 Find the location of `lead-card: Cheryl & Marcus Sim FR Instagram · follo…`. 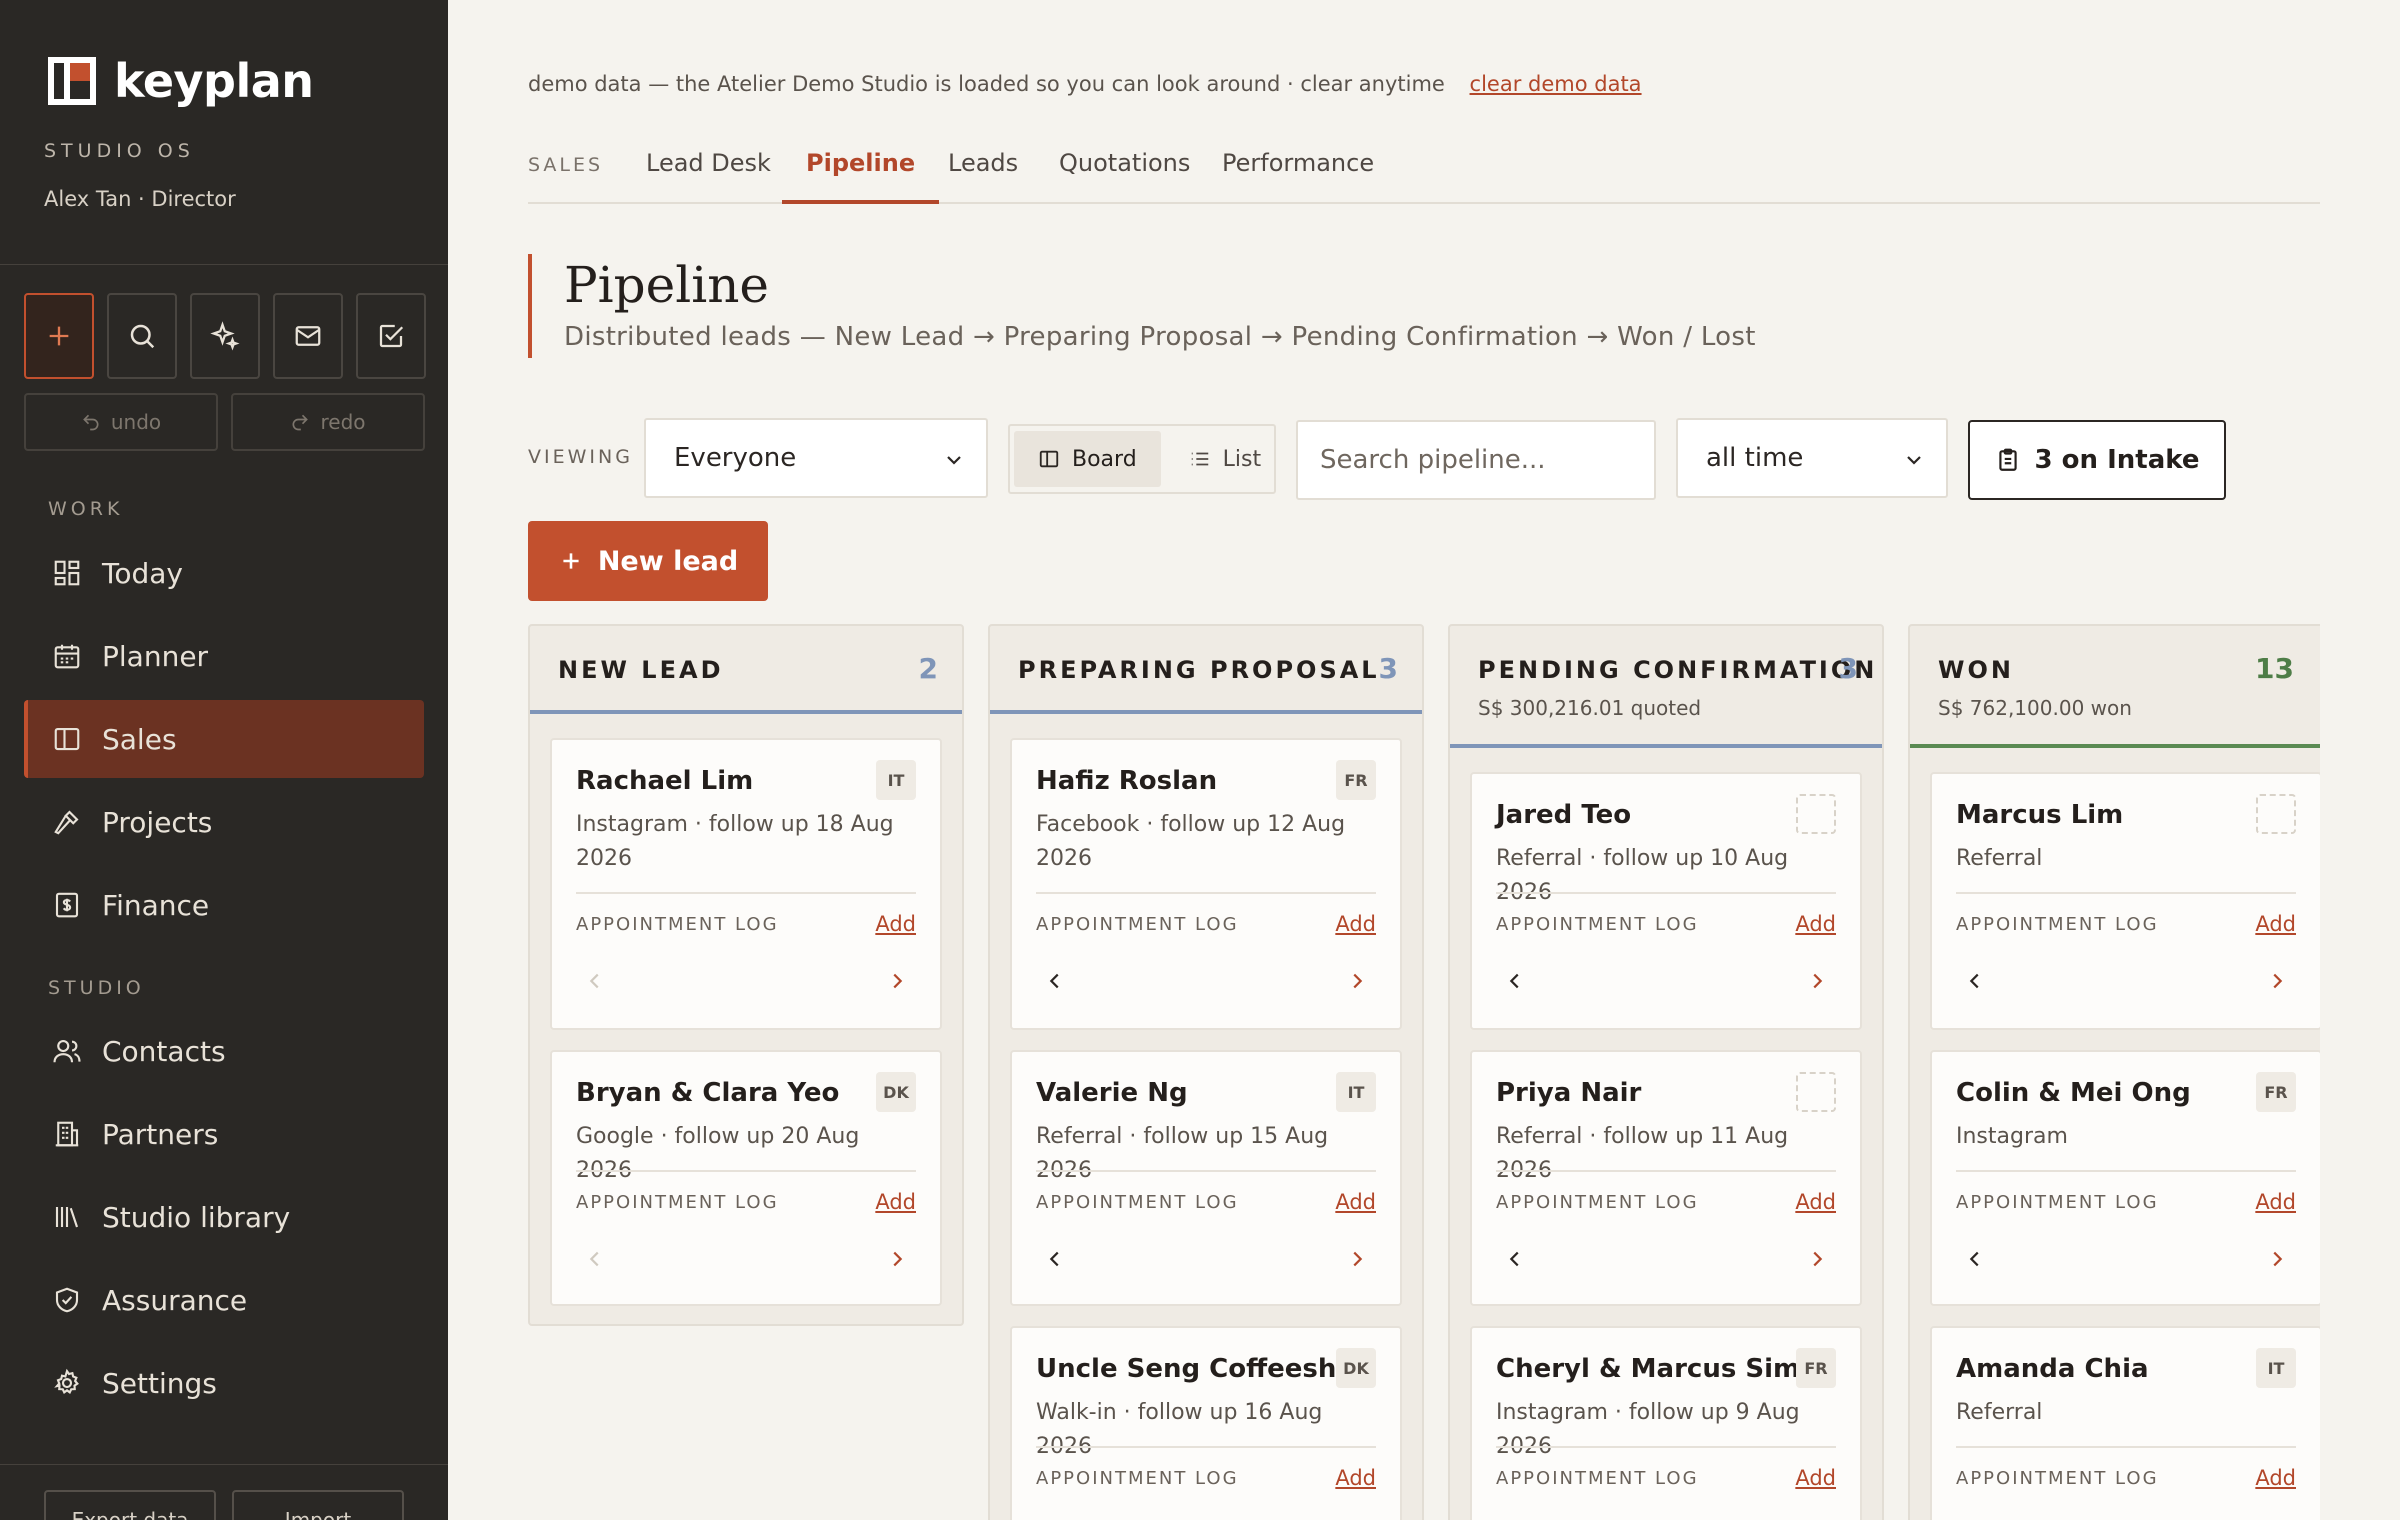

lead-card: Cheryl & Marcus Sim FR Instagram · follo… is located at coordinates (1666, 1423).